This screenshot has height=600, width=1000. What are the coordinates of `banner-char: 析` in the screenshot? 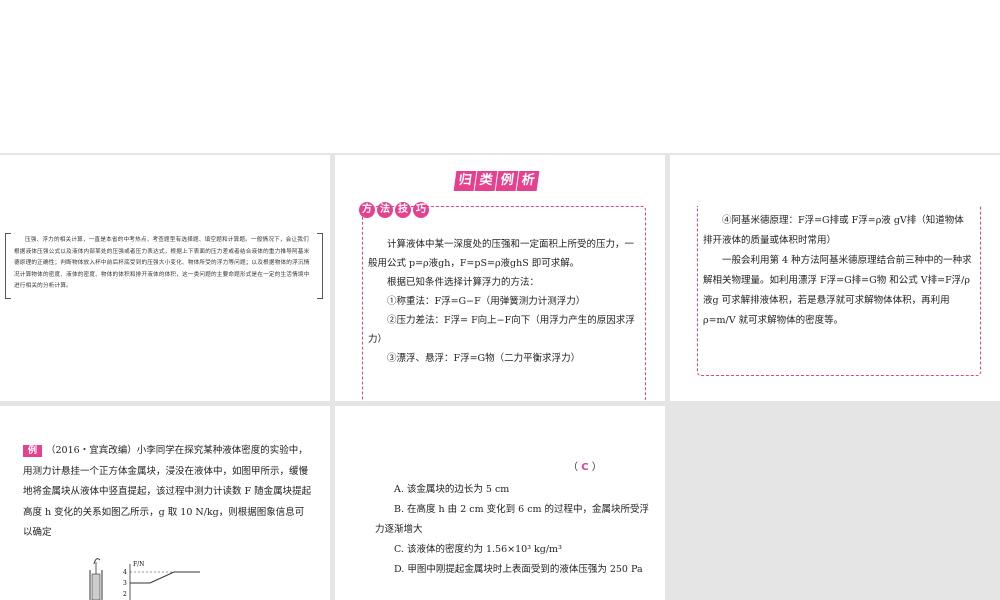 It's located at (528, 181).